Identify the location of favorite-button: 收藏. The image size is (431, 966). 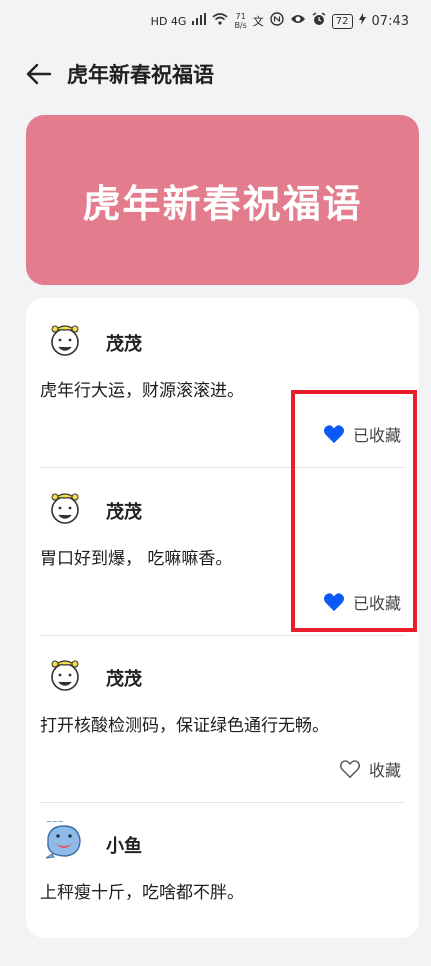
(370, 769).